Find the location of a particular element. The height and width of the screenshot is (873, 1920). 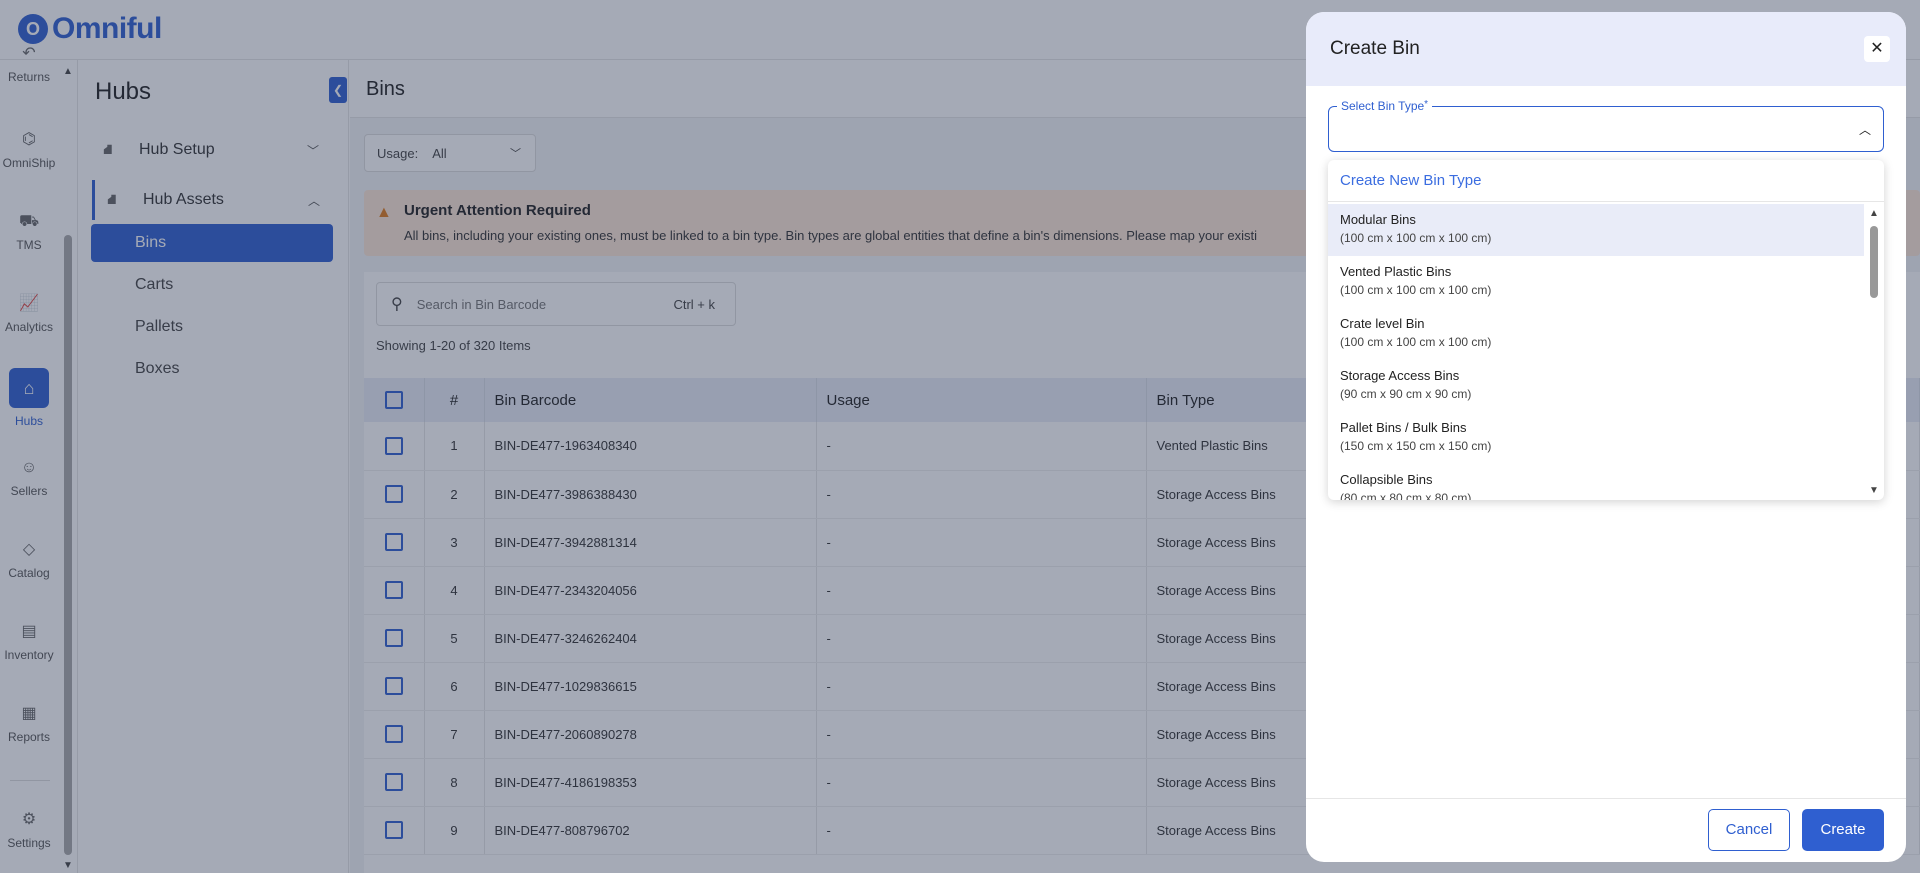

create-button: Create is located at coordinates (1843, 830).